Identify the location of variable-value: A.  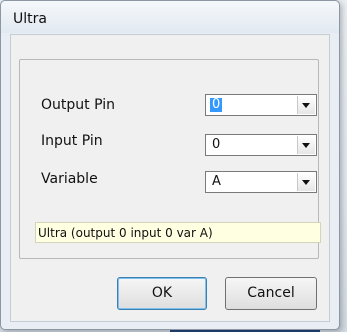
(216, 181).